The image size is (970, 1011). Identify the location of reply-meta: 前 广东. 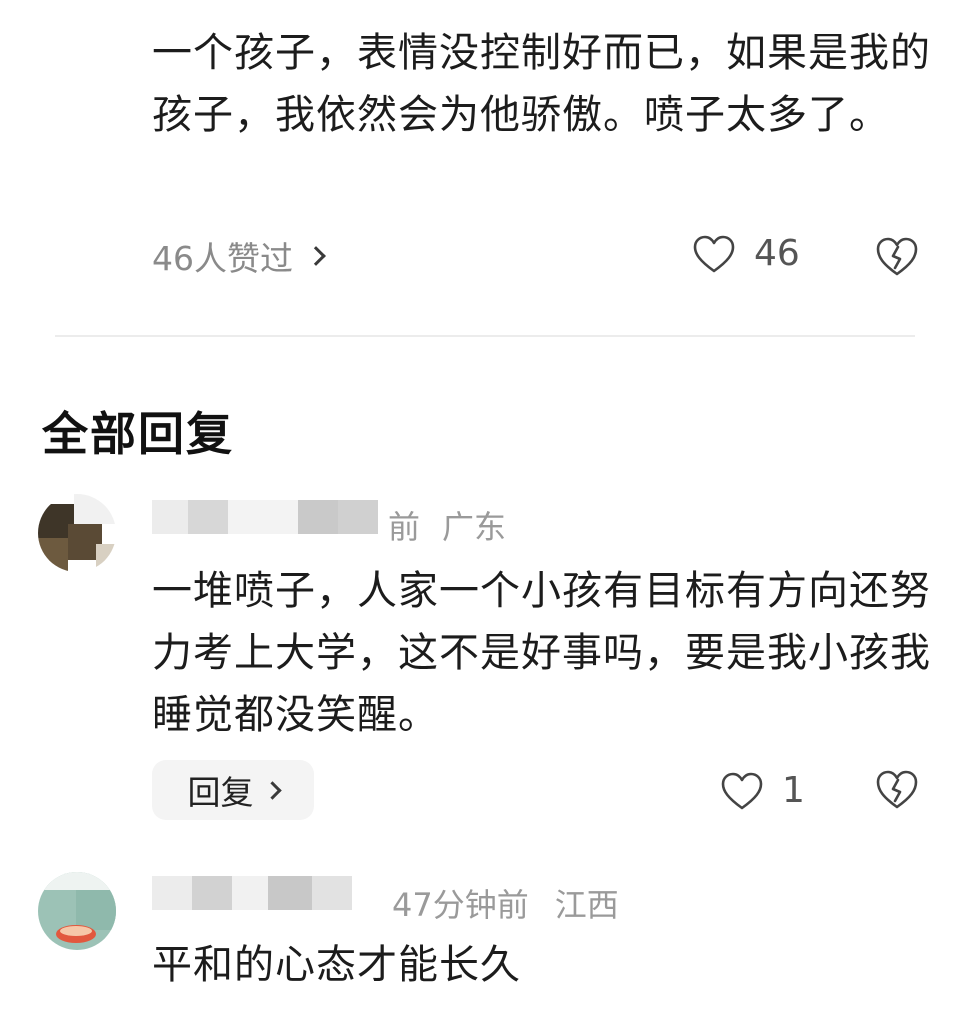
(447, 525).